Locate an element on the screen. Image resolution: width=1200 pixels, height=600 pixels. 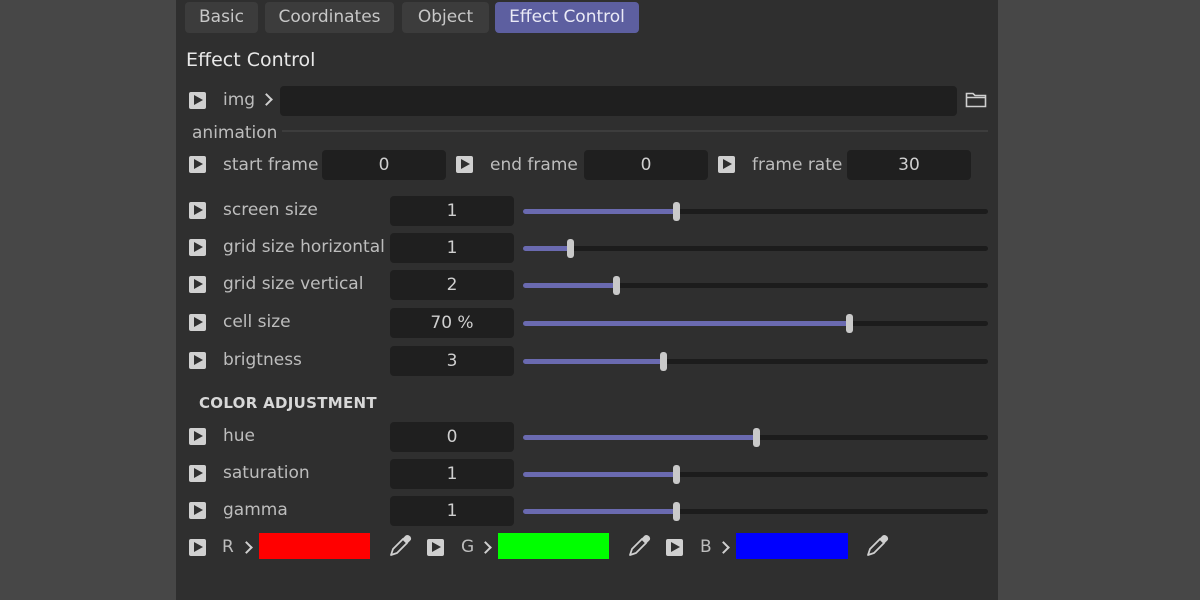
screen-size-slider-handle is located at coordinates (677, 211).